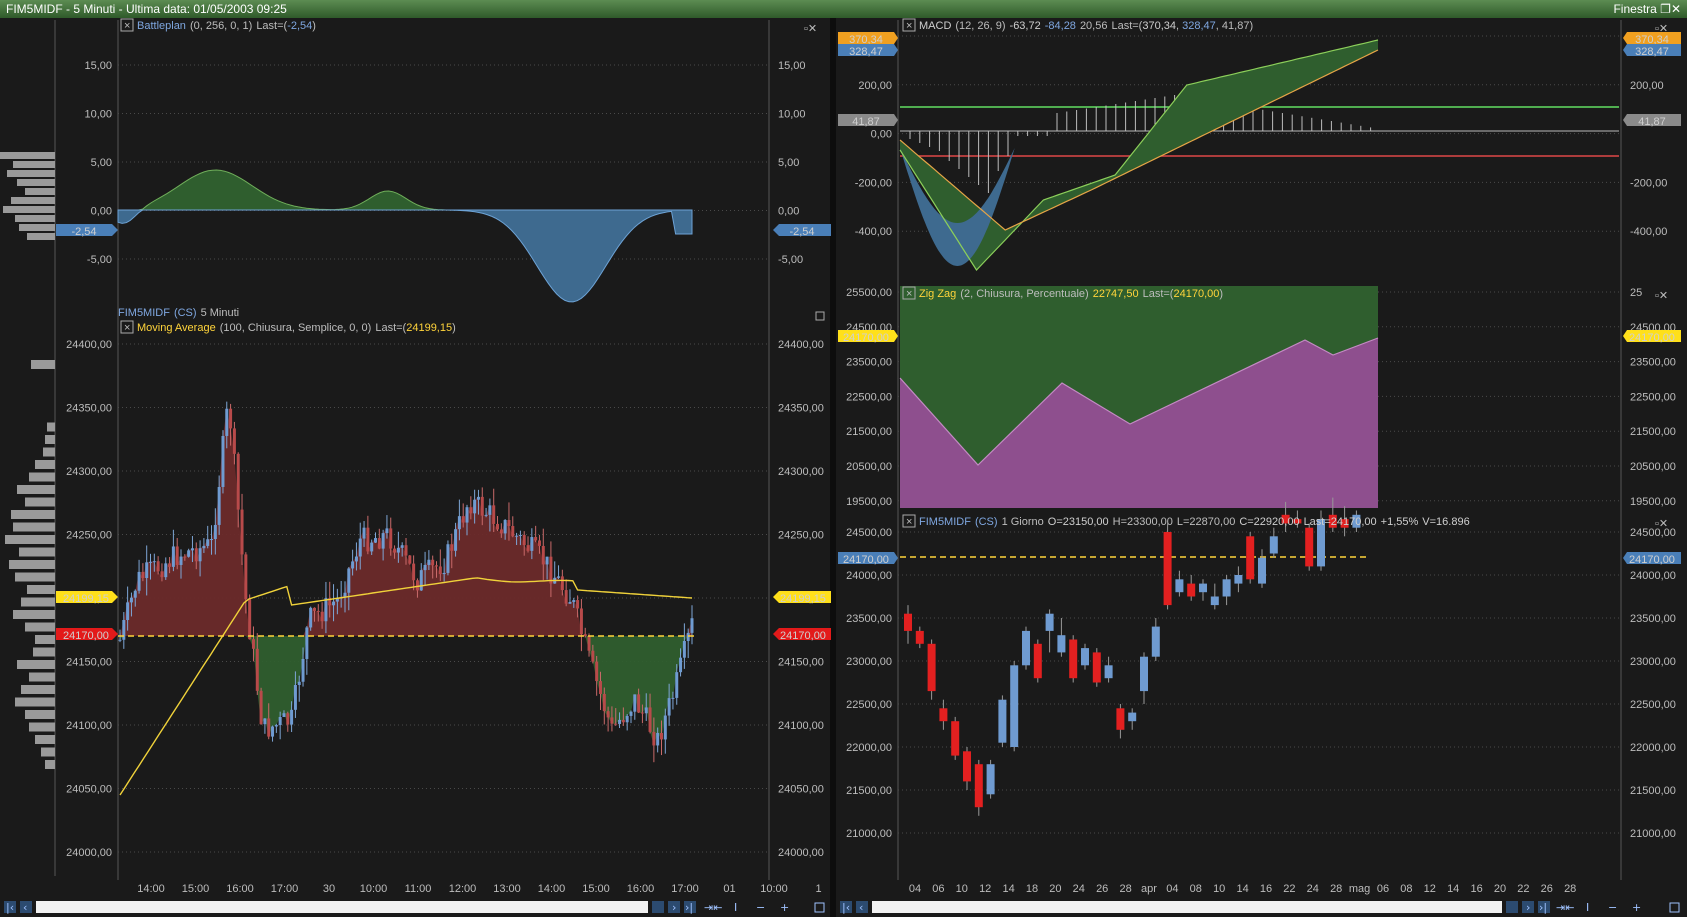  Describe the element at coordinates (833, 467) in the screenshot. I see `panel-splitter` at that location.